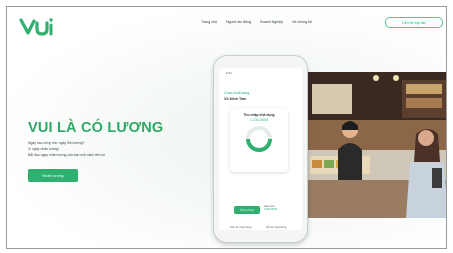 This screenshot has width=453, height=253. Describe the element at coordinates (247, 210) in the screenshot. I see `phone-advance-button: Ứng lương` at that location.